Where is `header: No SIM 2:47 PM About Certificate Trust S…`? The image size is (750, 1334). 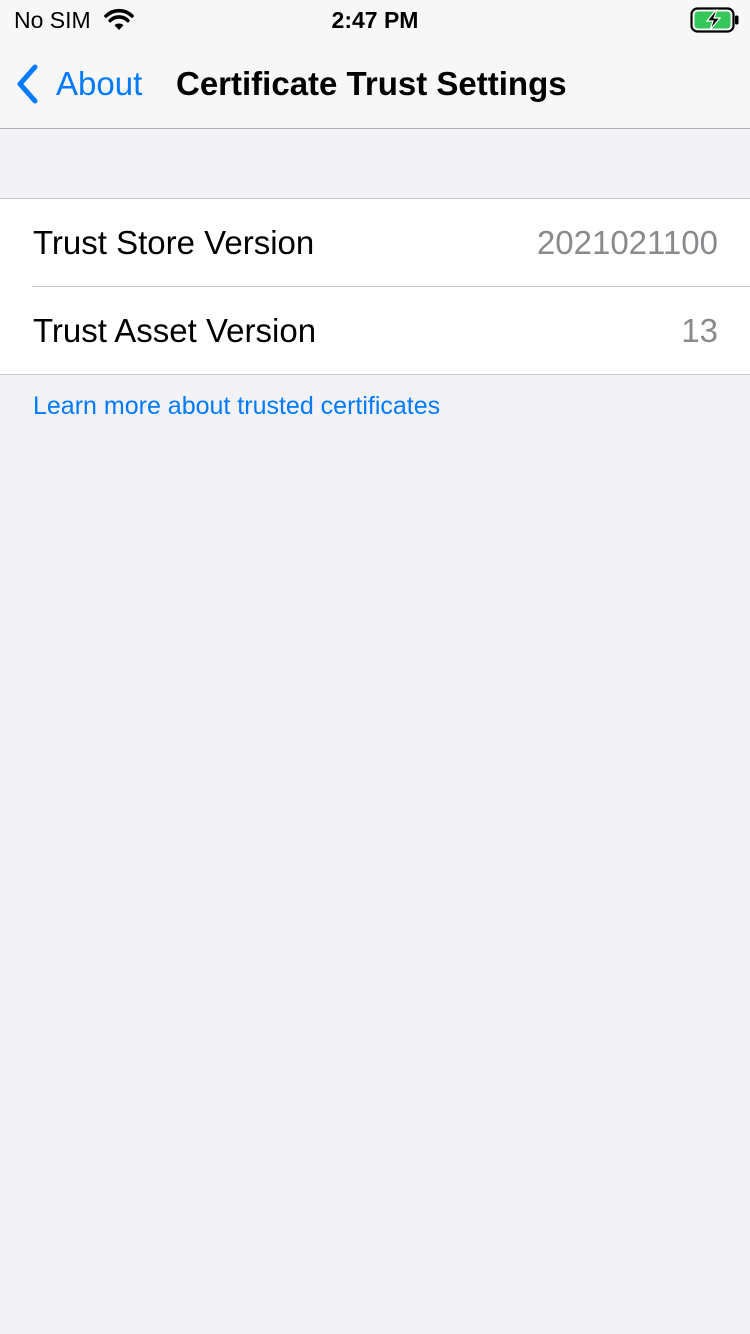
header: No SIM 2:47 PM About Certificate Trust S… is located at coordinates (375, 64).